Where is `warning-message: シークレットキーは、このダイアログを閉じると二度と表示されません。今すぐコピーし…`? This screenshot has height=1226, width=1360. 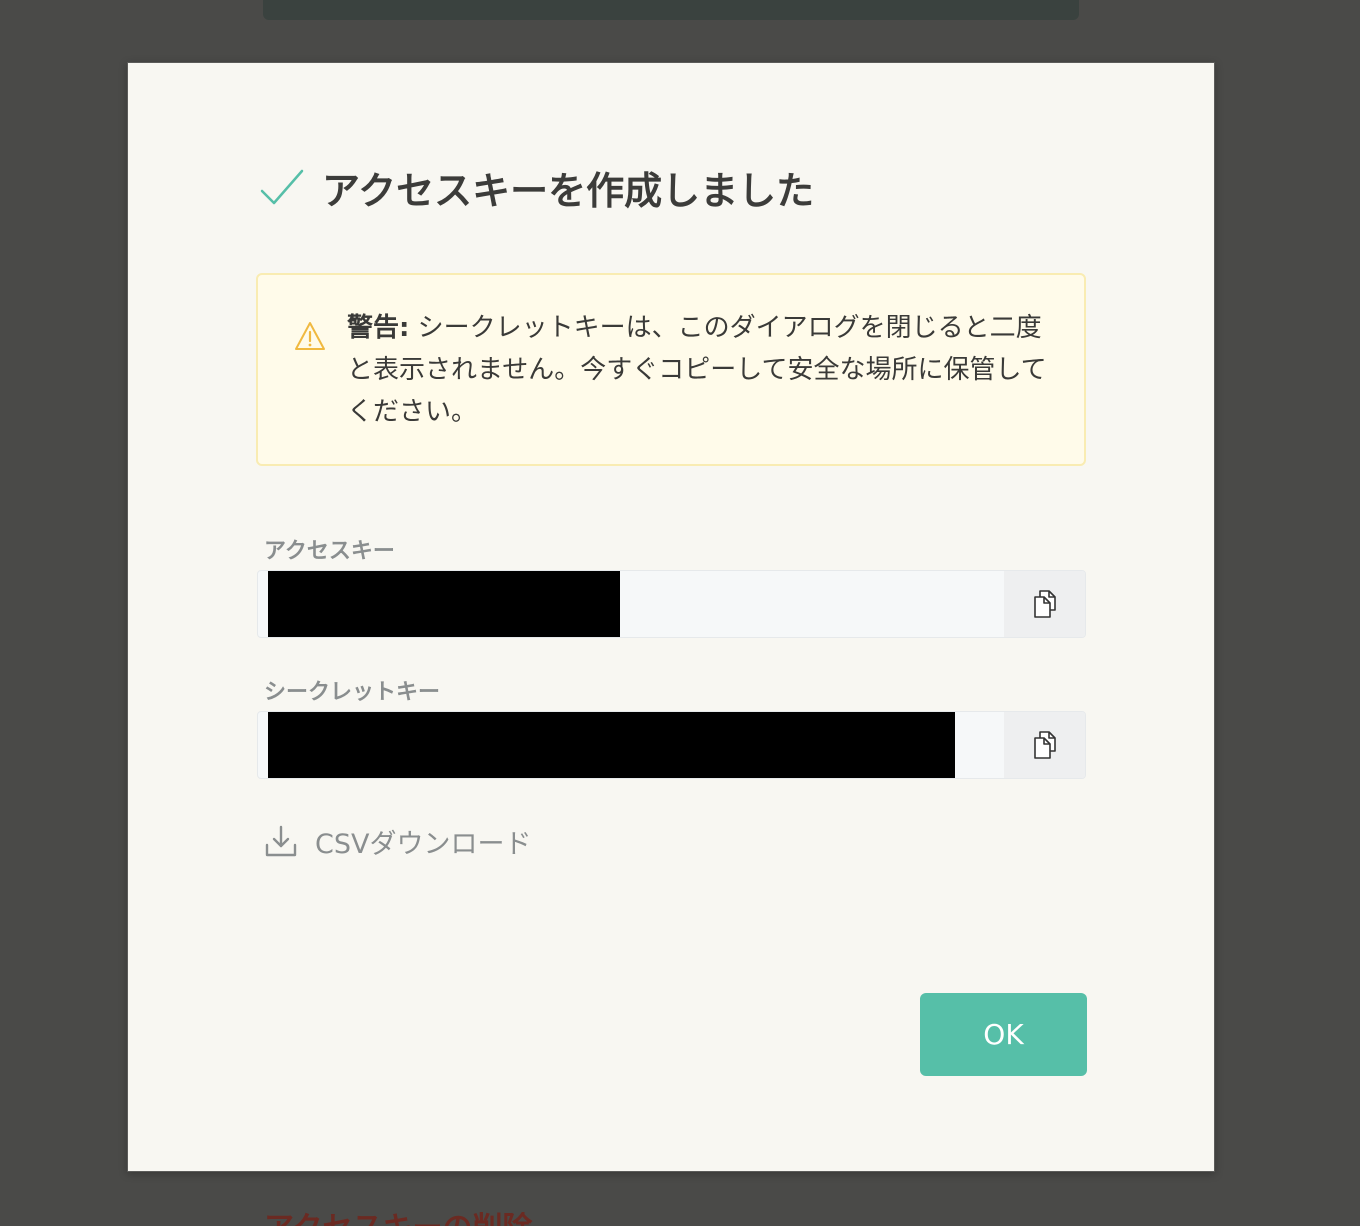
warning-message: シークレットキーは、このダイアログを閉じると二度と表示されません。今すぐコピーし… is located at coordinates (697, 370).